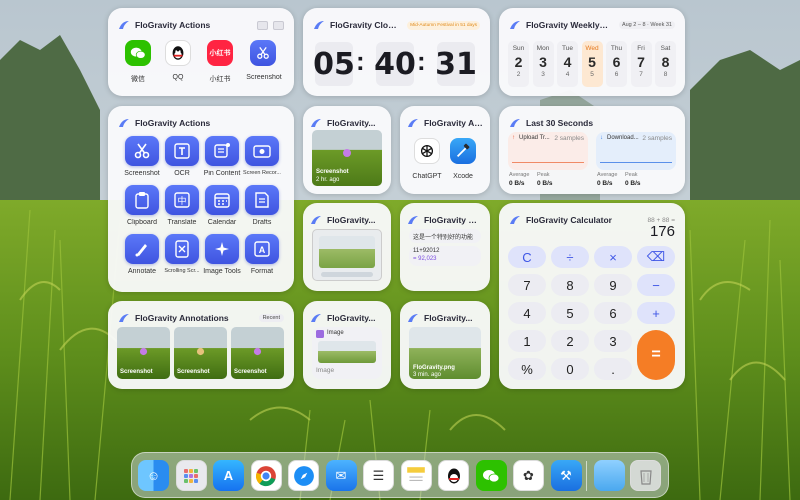 Image resolution: width=800 pixels, height=500 pixels. What do you see at coordinates (364, 25) in the screenshot?
I see `widget-title: FloGravity Clock` at bounding box center [364, 25].